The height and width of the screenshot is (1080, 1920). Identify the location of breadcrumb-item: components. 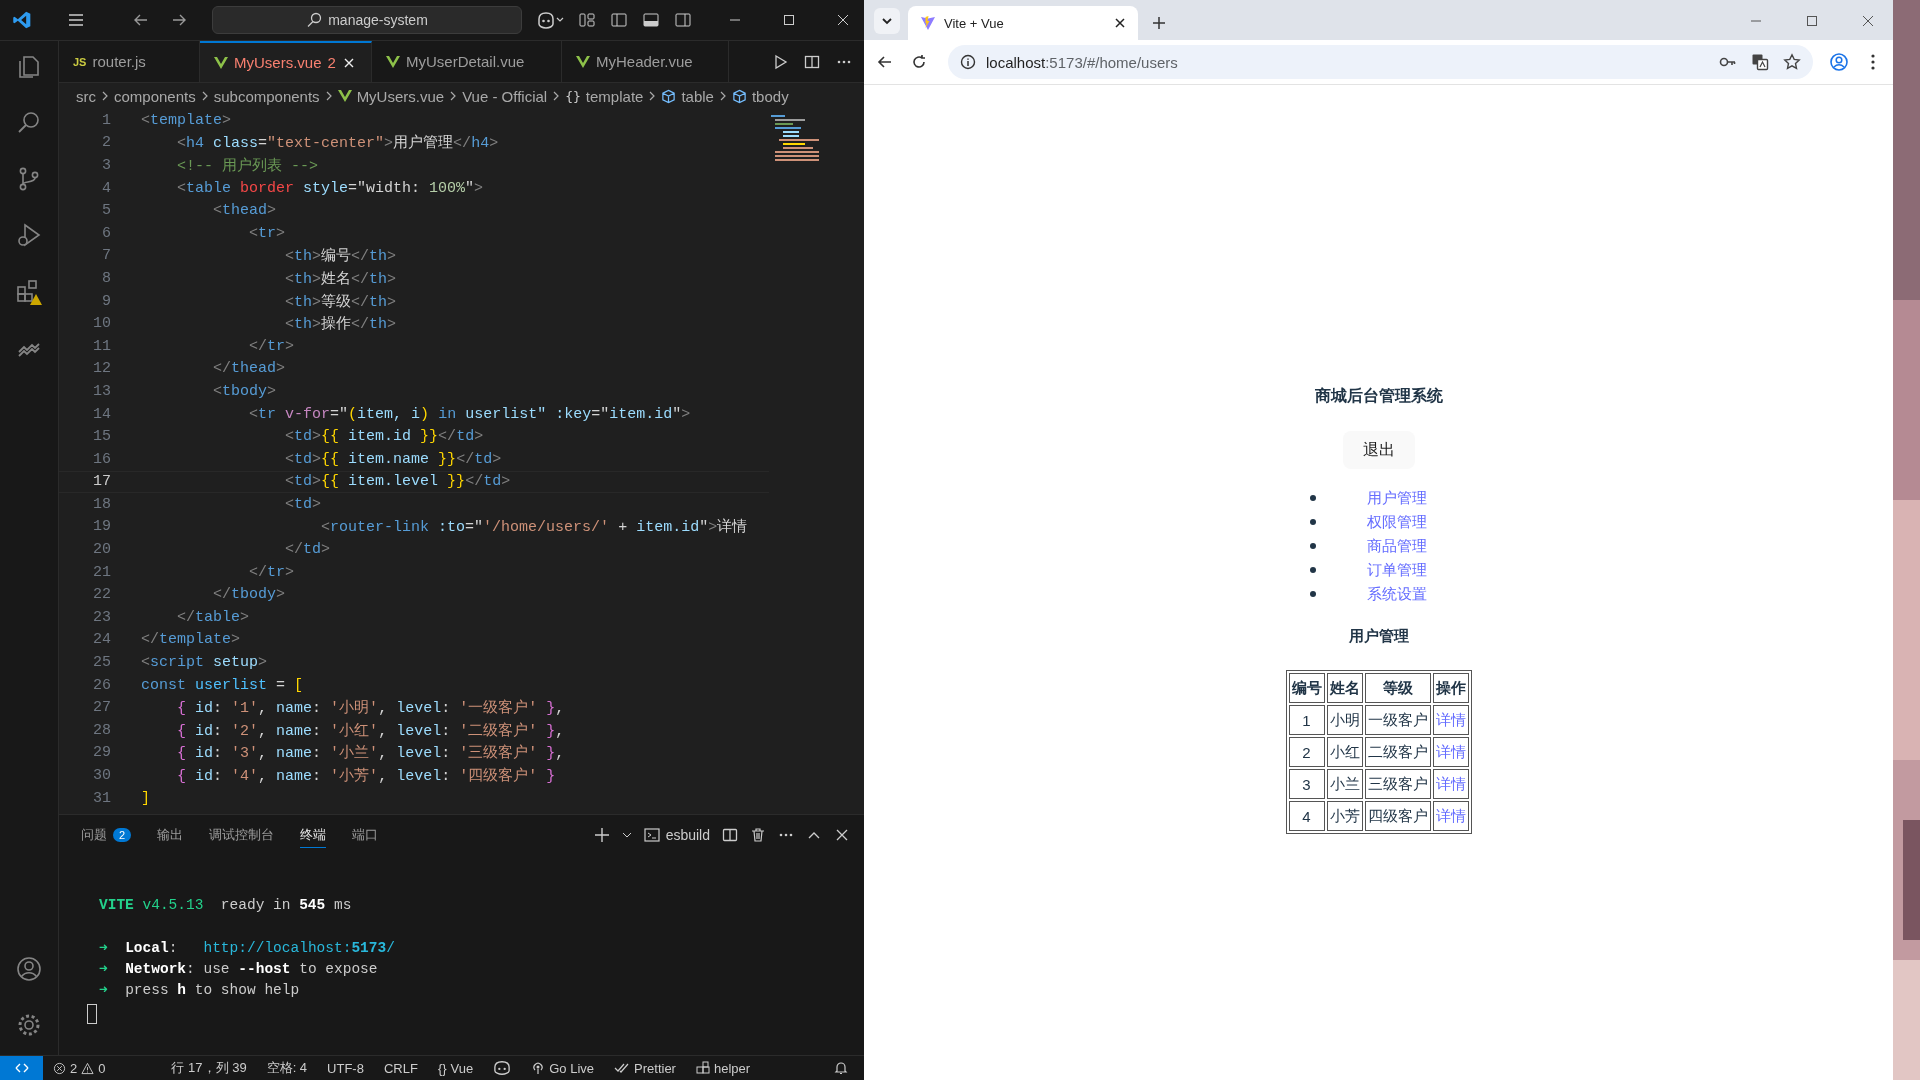
(155, 96).